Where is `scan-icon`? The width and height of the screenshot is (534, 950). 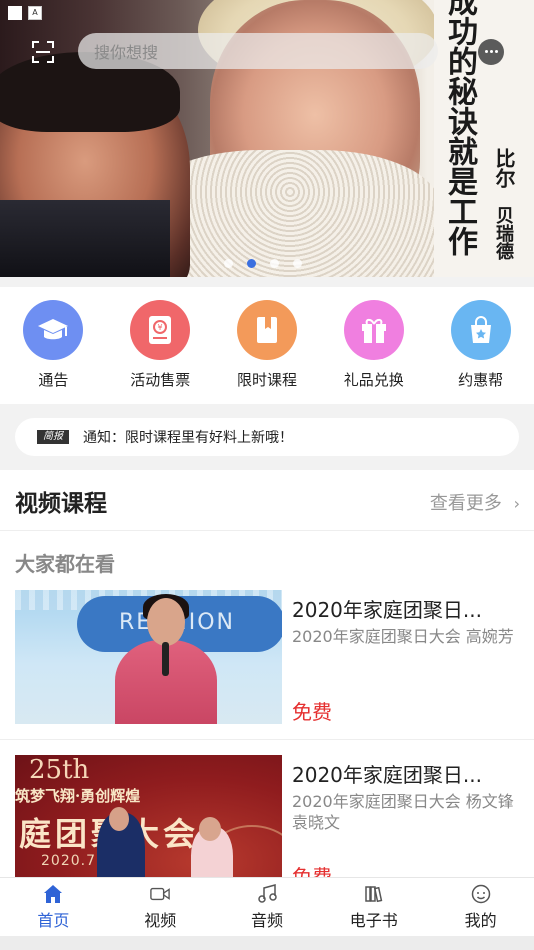 scan-icon is located at coordinates (43, 52).